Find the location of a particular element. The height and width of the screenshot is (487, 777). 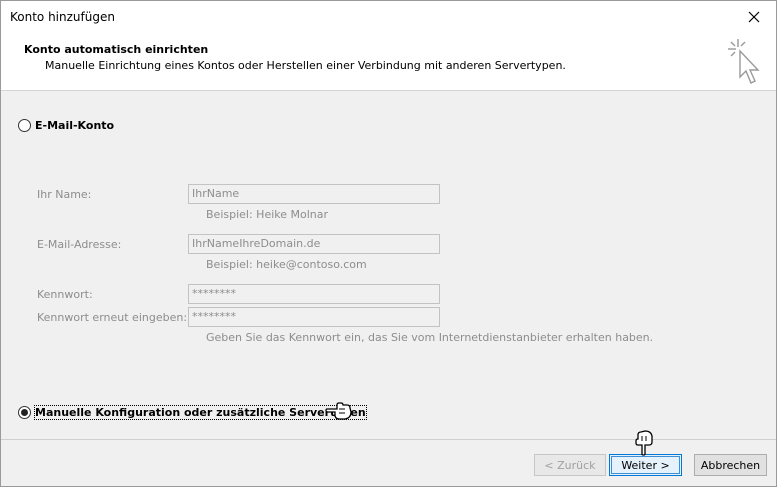

password-field: ******** is located at coordinates (314, 294).